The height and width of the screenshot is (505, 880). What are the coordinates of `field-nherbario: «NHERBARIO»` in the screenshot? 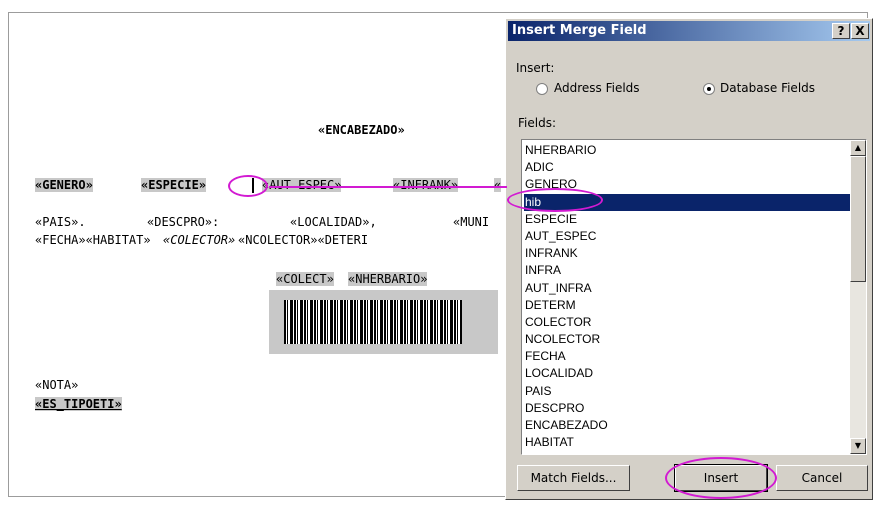 It's located at (388, 279).